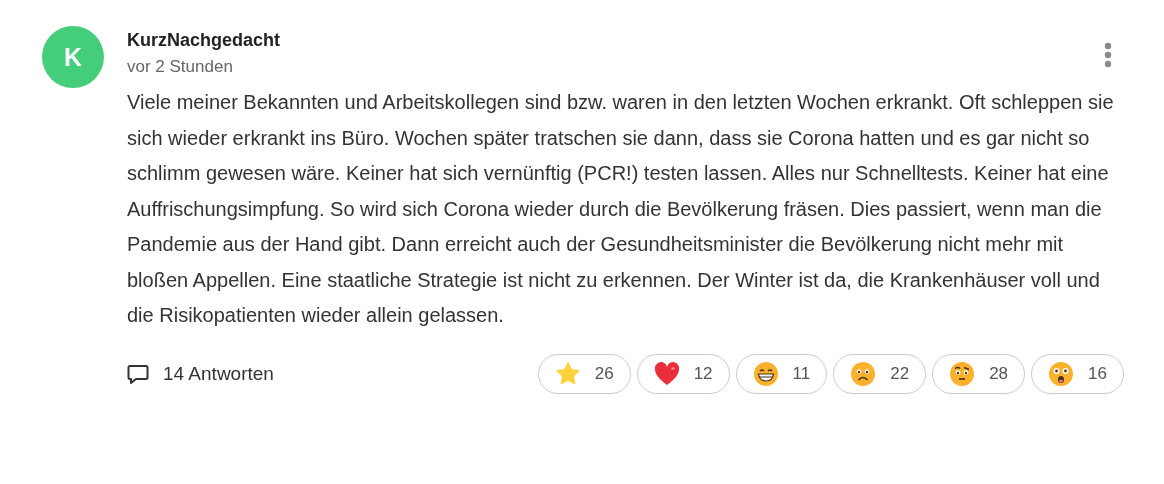 The height and width of the screenshot is (484, 1164). I want to click on heart-icon, so click(666, 373).